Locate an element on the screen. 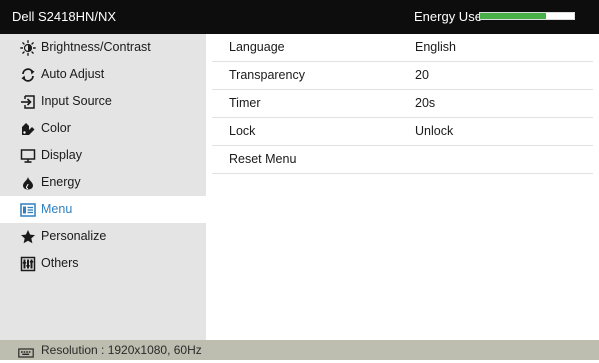  setting-value: Unlock is located at coordinates (434, 131).